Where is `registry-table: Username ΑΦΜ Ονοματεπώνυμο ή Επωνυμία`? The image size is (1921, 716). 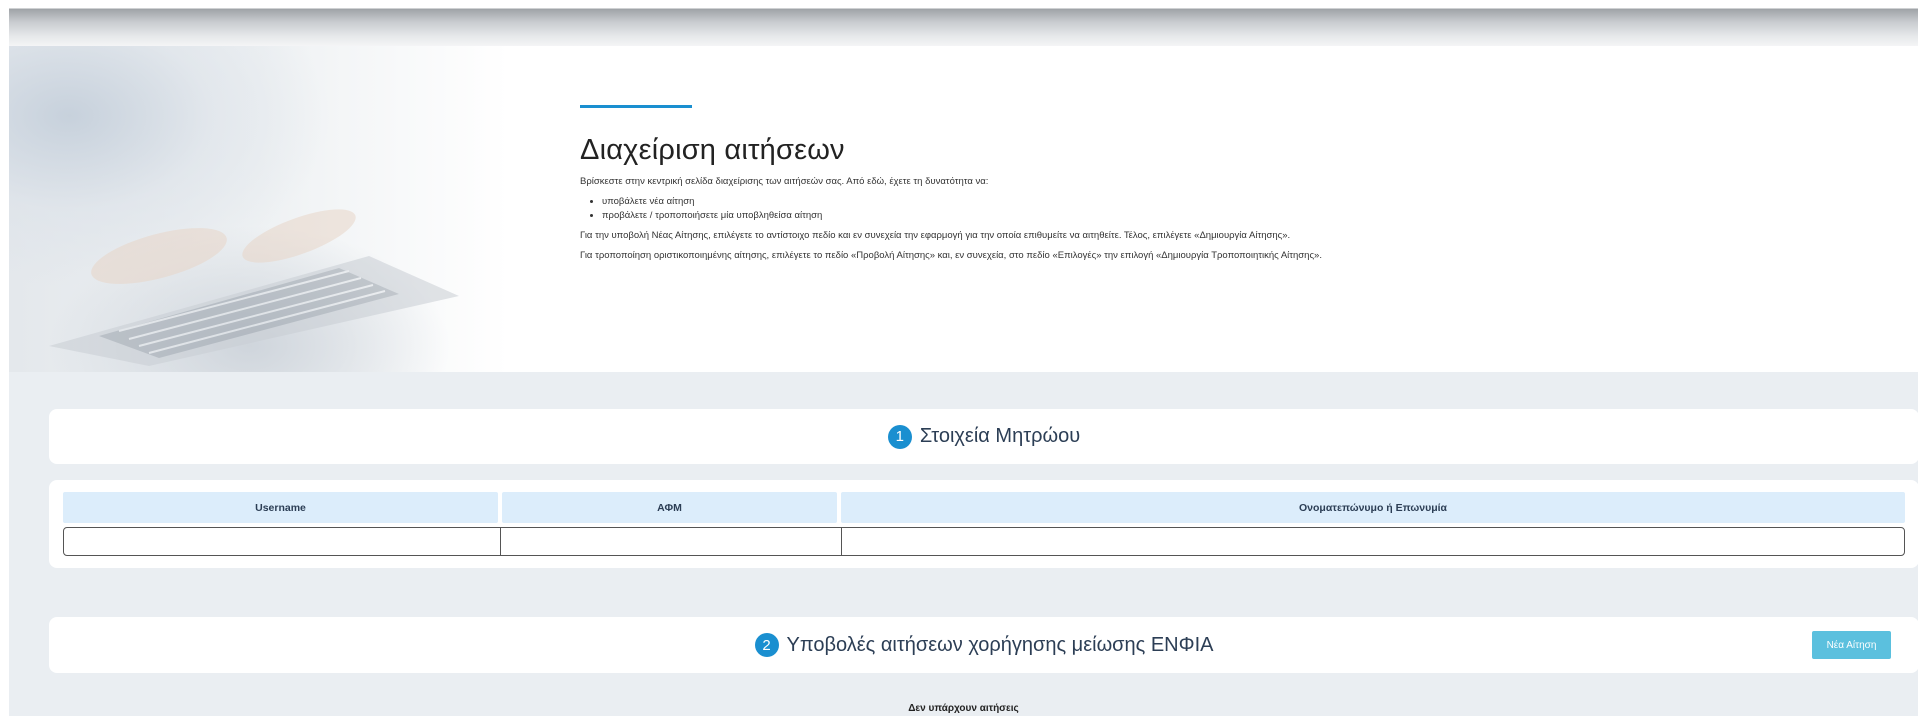 registry-table: Username ΑΦΜ Ονοματεπώνυμο ή Επωνυμία is located at coordinates (984, 524).